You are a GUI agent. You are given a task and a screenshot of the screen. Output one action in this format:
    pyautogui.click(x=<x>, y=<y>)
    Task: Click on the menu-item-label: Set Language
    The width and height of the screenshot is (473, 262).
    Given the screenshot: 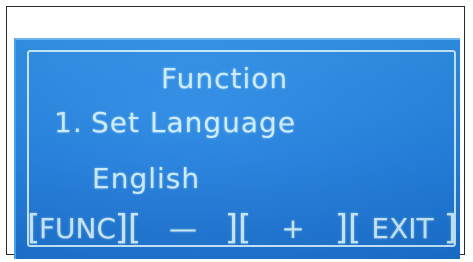 What is the action you would take?
    pyautogui.click(x=194, y=122)
    